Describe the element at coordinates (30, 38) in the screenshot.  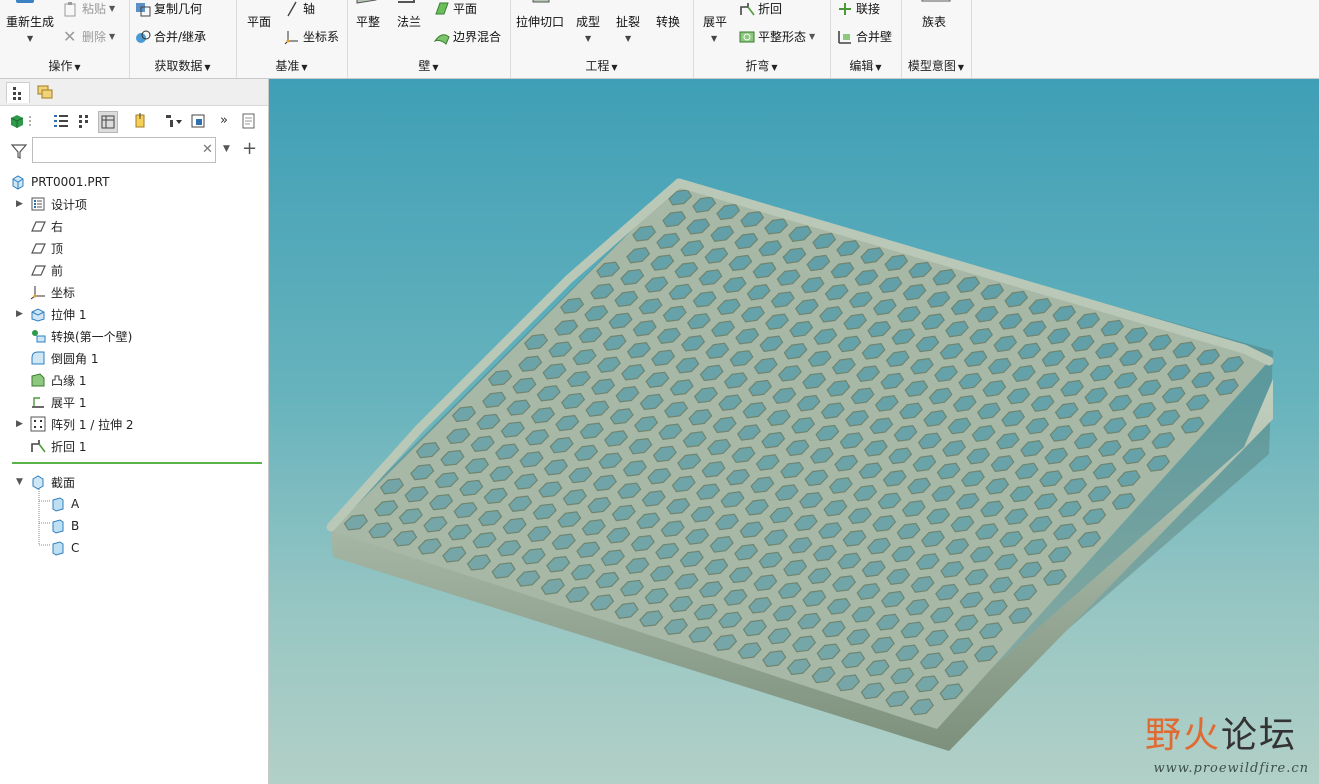
I see `regenerate-dropdown-icon: ▼` at that location.